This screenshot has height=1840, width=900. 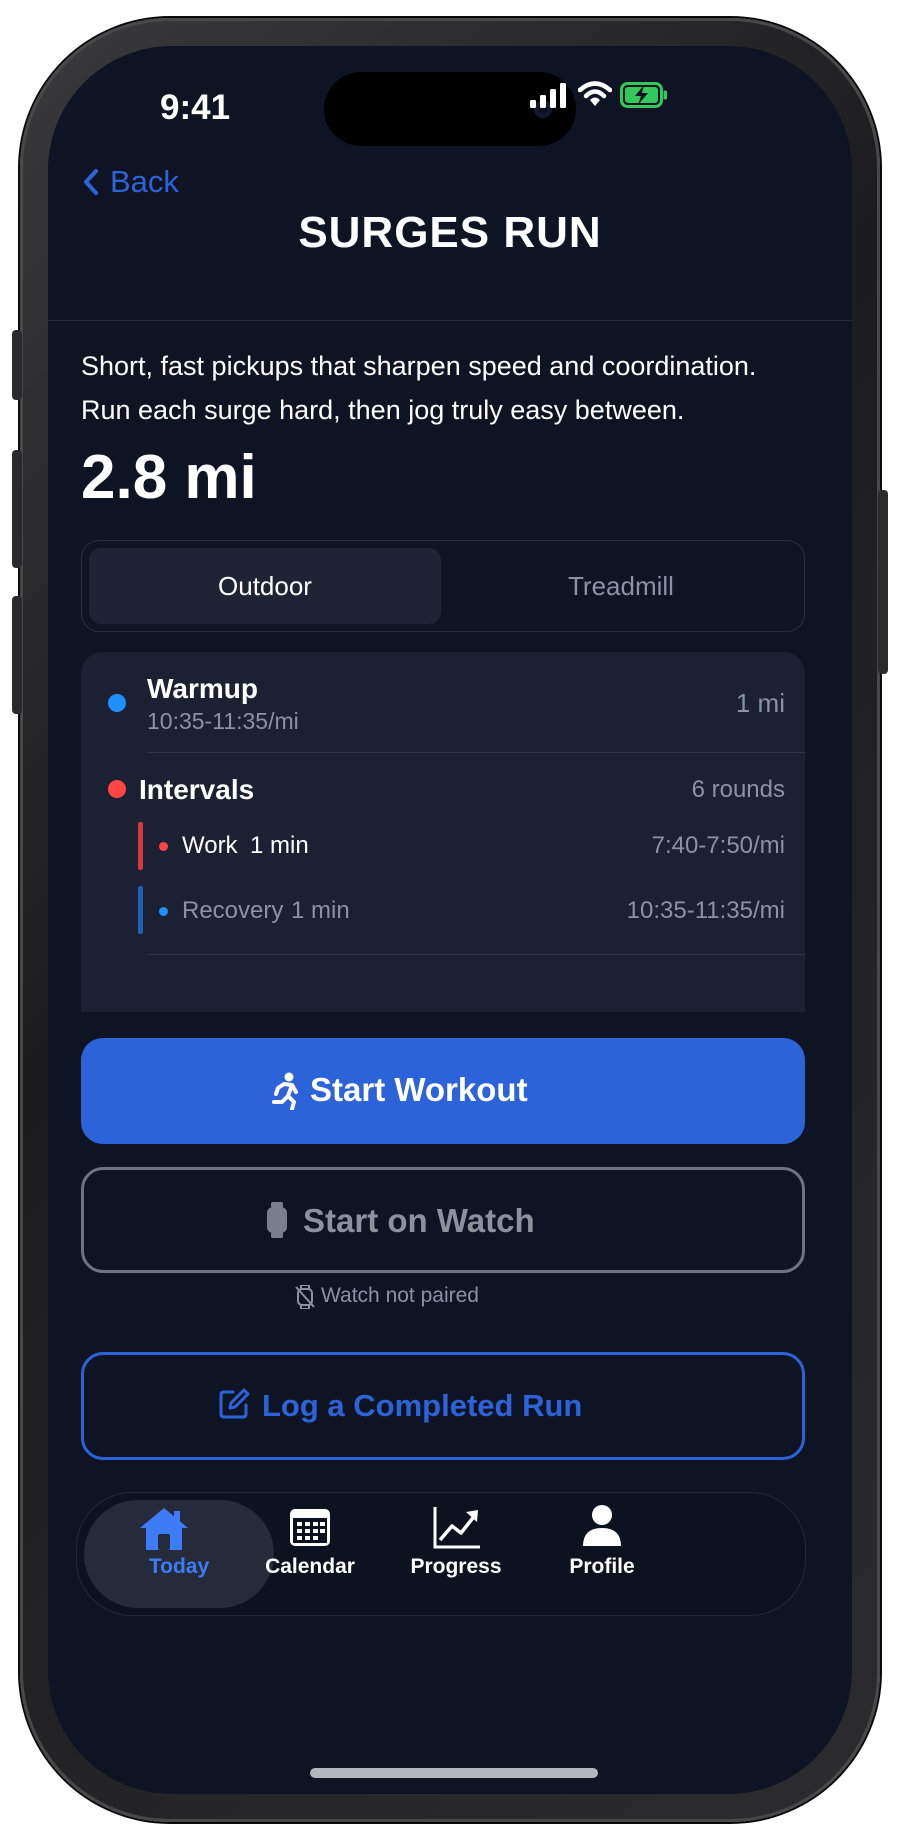 I want to click on tab-calendar-label: Calendar, so click(x=310, y=1566).